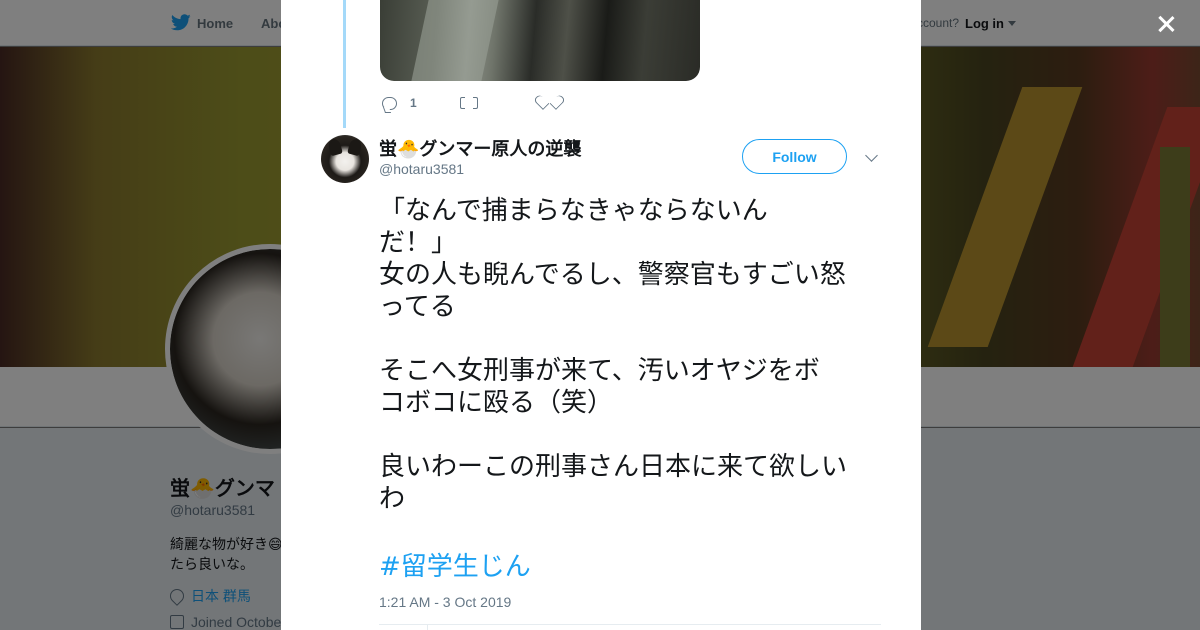  What do you see at coordinates (794, 156) in the screenshot?
I see `follow-button: Follow` at bounding box center [794, 156].